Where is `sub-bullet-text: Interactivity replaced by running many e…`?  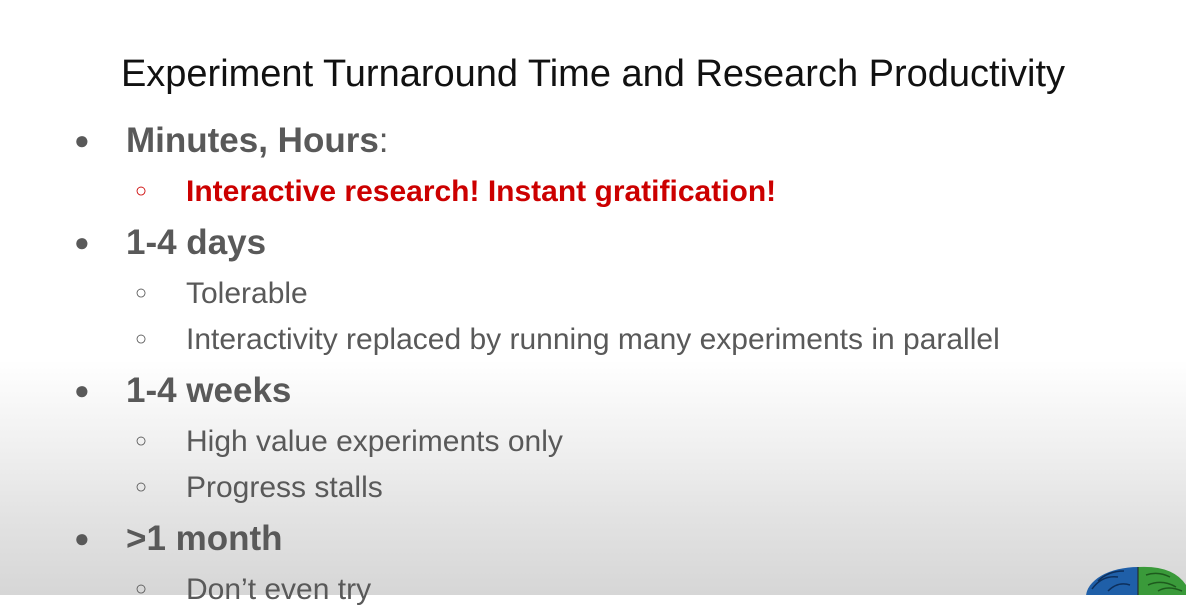 sub-bullet-text: Interactivity replaced by running many e… is located at coordinates (593, 339).